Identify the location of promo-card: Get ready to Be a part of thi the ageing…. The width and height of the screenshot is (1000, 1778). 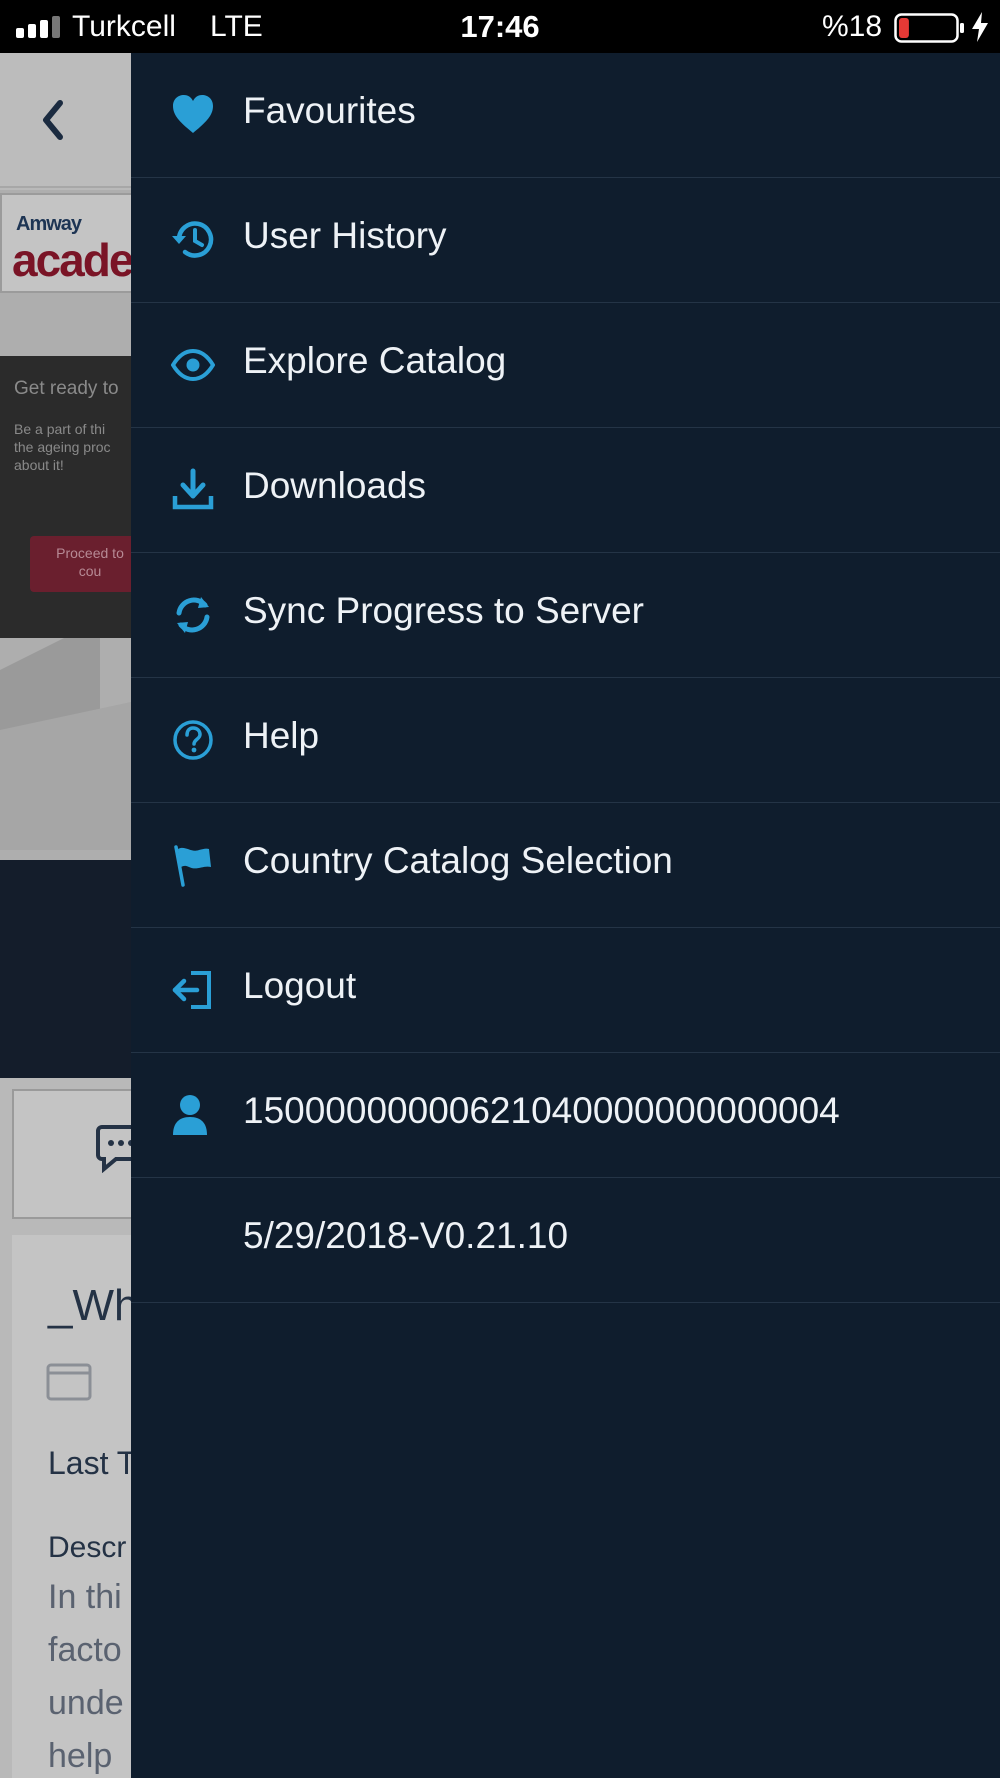
(75, 497).